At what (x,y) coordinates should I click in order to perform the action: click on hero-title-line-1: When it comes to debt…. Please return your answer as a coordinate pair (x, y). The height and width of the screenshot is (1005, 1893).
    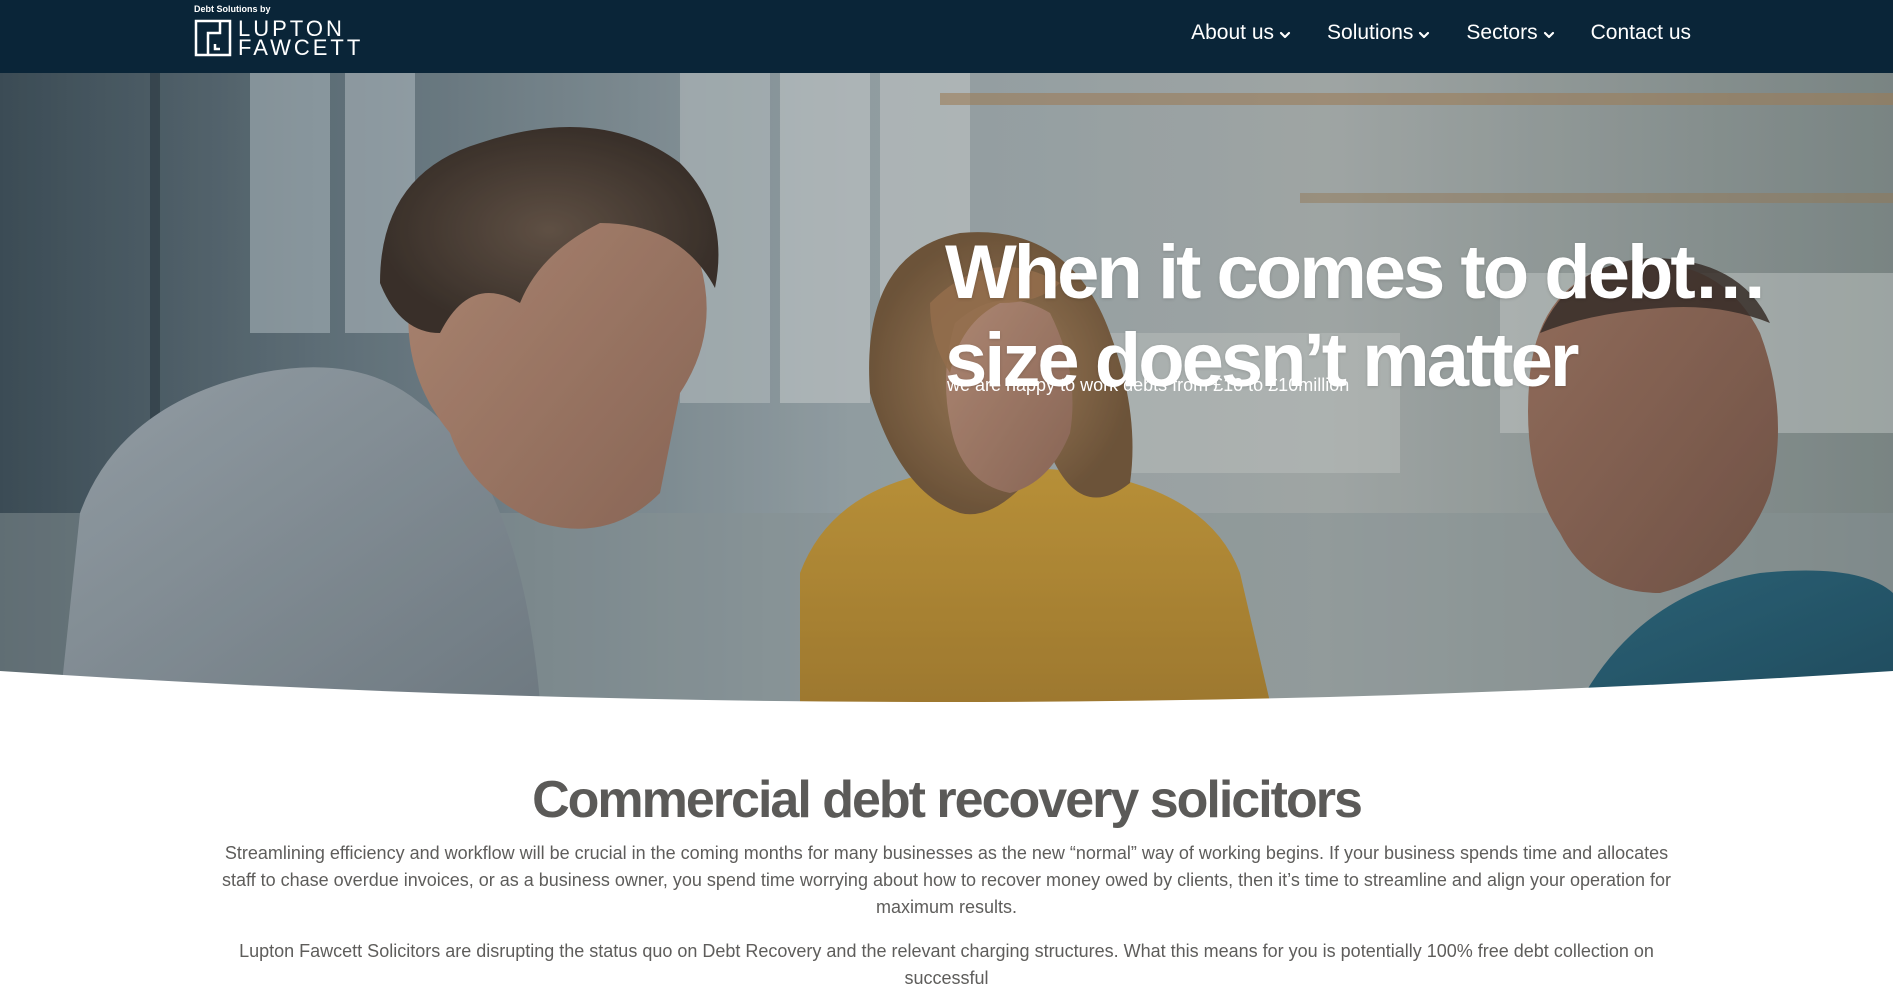
    Looking at the image, I should click on (1357, 272).